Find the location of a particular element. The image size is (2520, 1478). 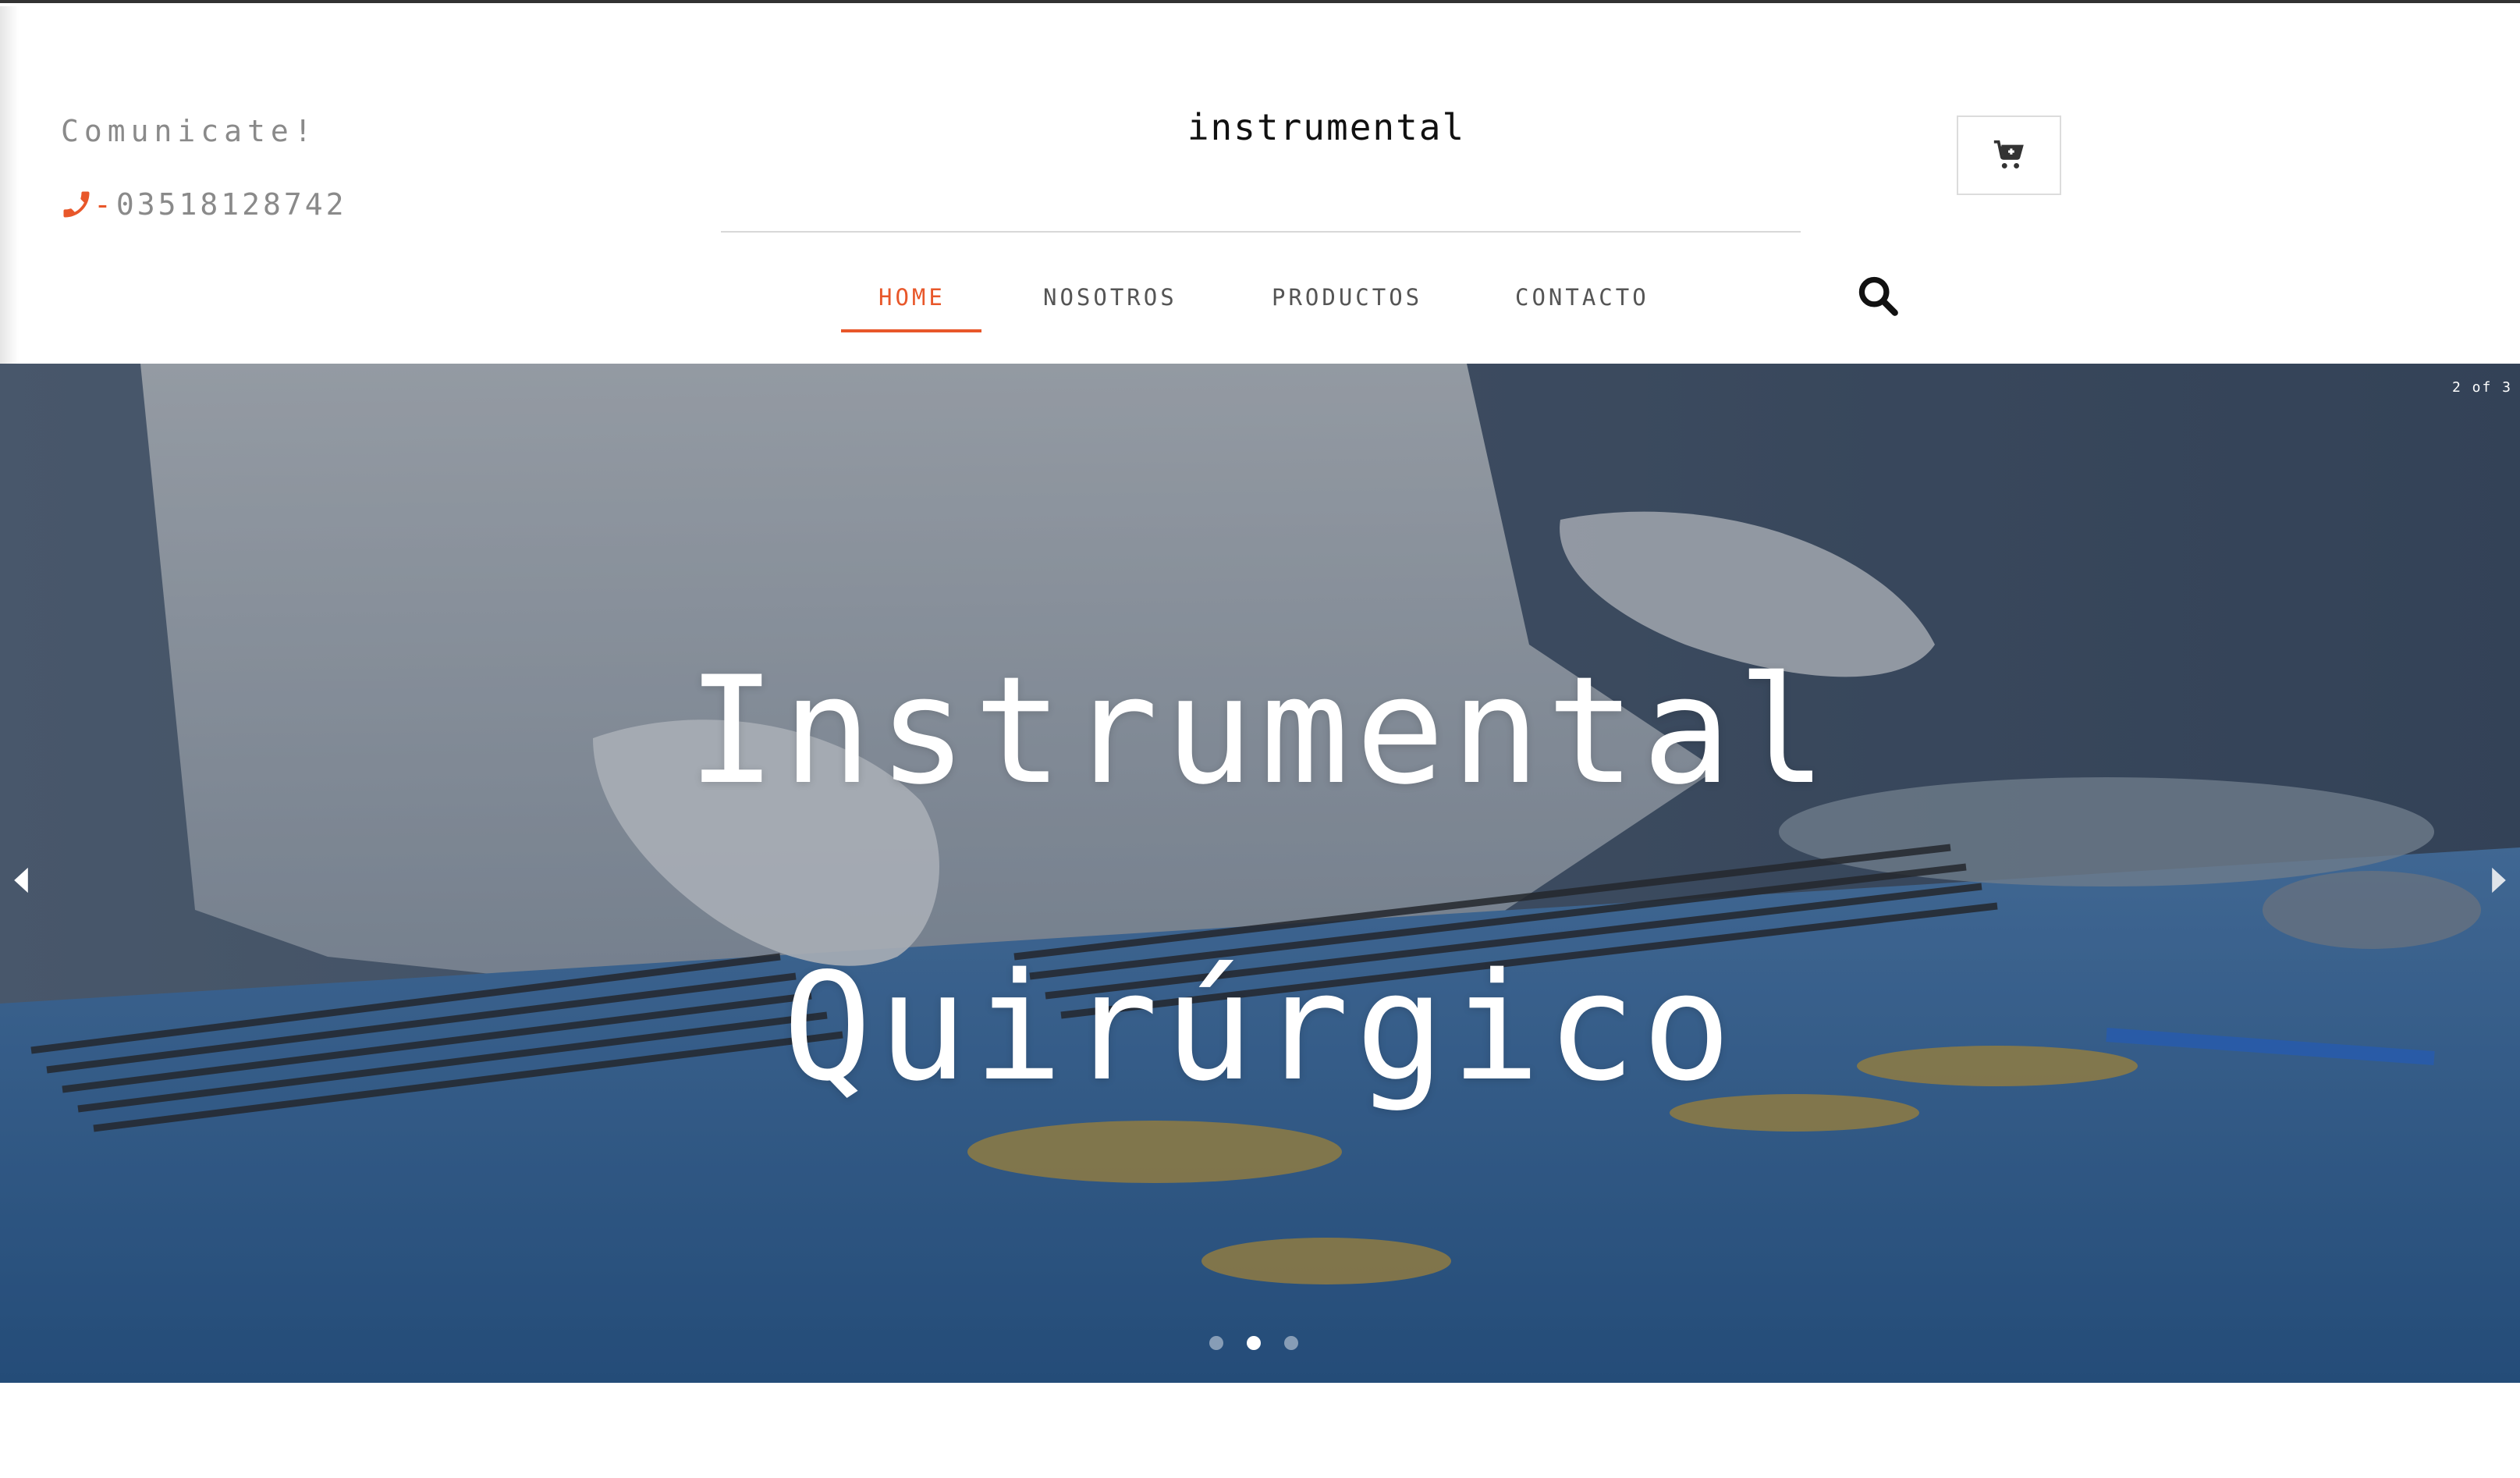

page-content-start is located at coordinates (1260, 1430).